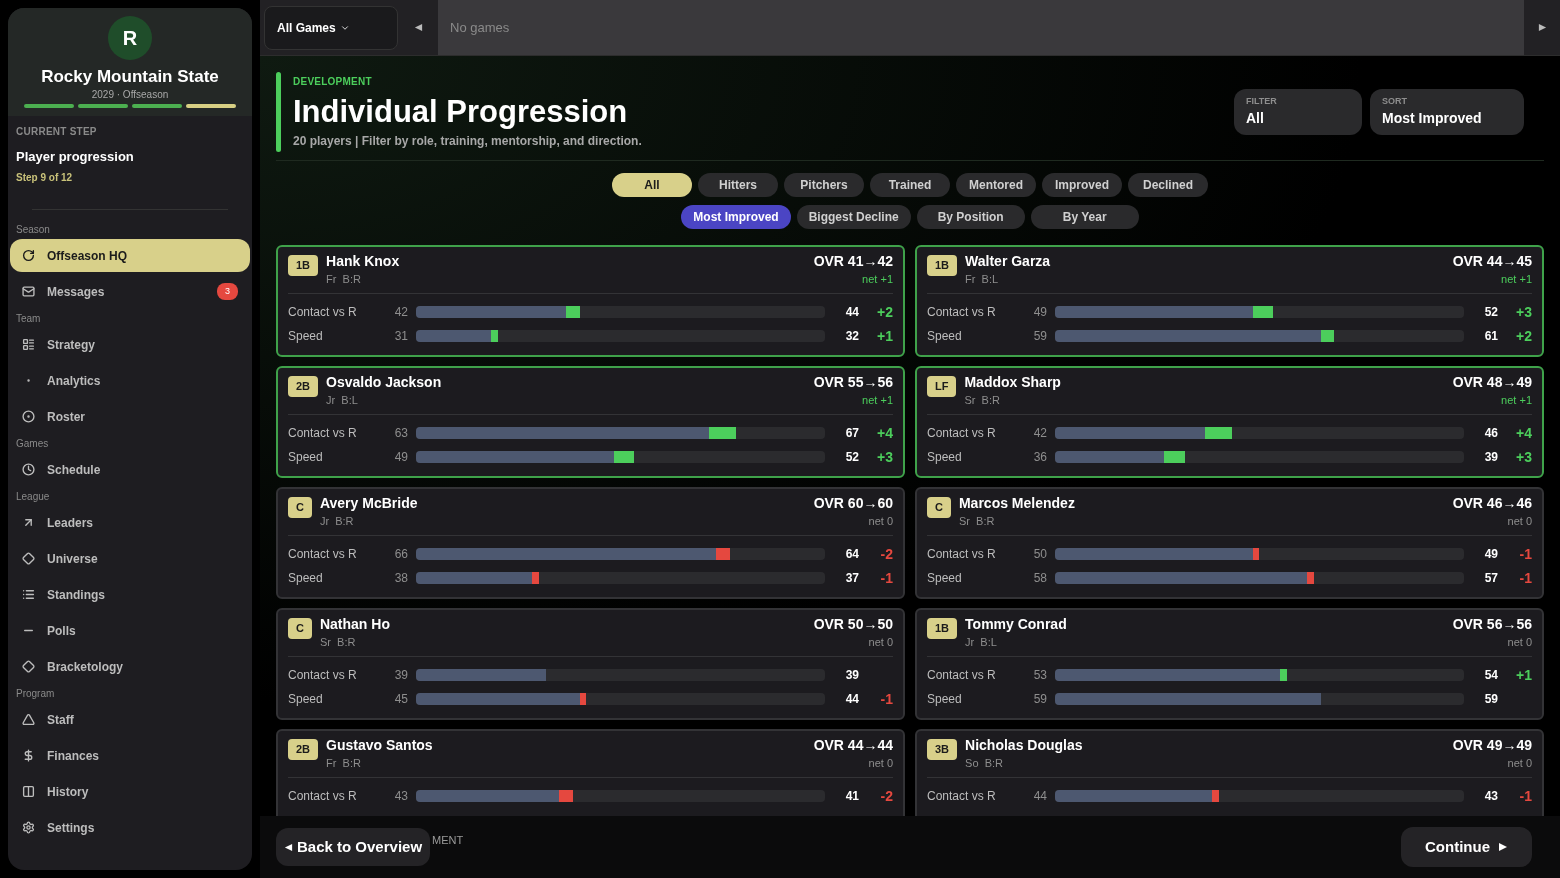 The height and width of the screenshot is (878, 1560). What do you see at coordinates (130, 630) in the screenshot?
I see `nav-item: Polls` at bounding box center [130, 630].